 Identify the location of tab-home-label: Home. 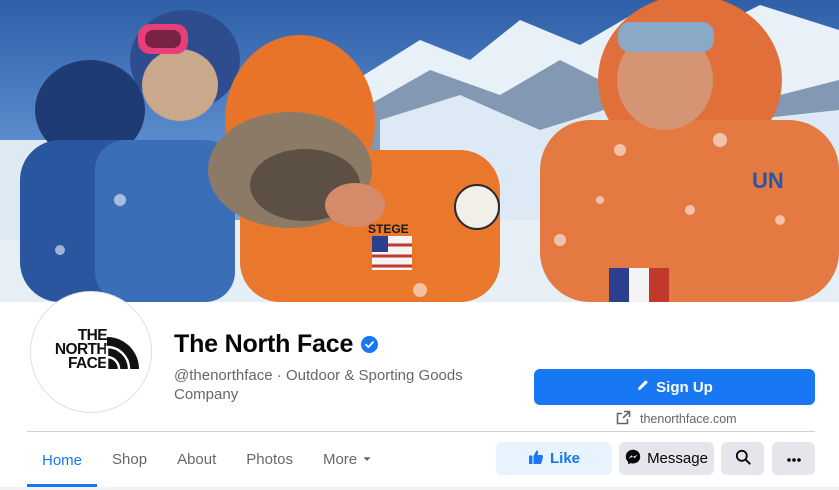
(62, 460).